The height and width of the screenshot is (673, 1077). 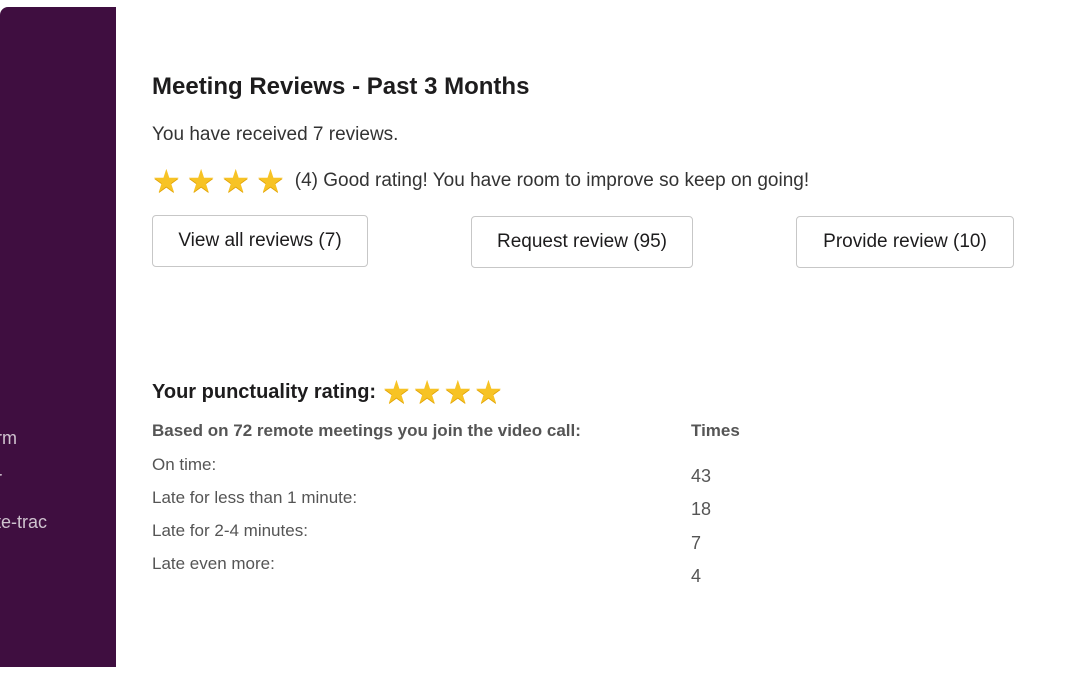 What do you see at coordinates (23, 522) in the screenshot?
I see `sidebar-item: te-trac` at bounding box center [23, 522].